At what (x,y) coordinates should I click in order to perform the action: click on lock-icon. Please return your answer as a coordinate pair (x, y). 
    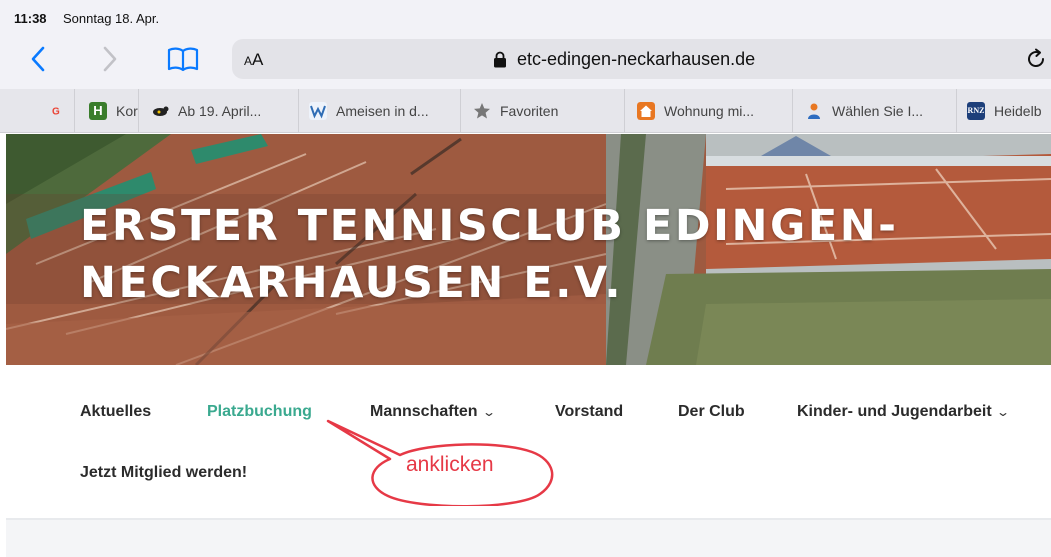
    Looking at the image, I should click on (500, 59).